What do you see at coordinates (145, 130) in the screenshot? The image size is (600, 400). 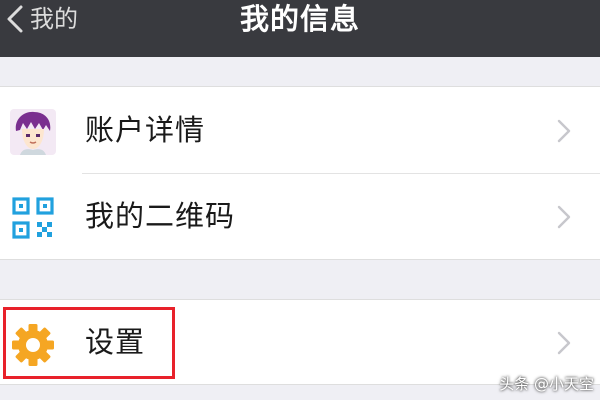 I see `account-details-label: 账户详情` at bounding box center [145, 130].